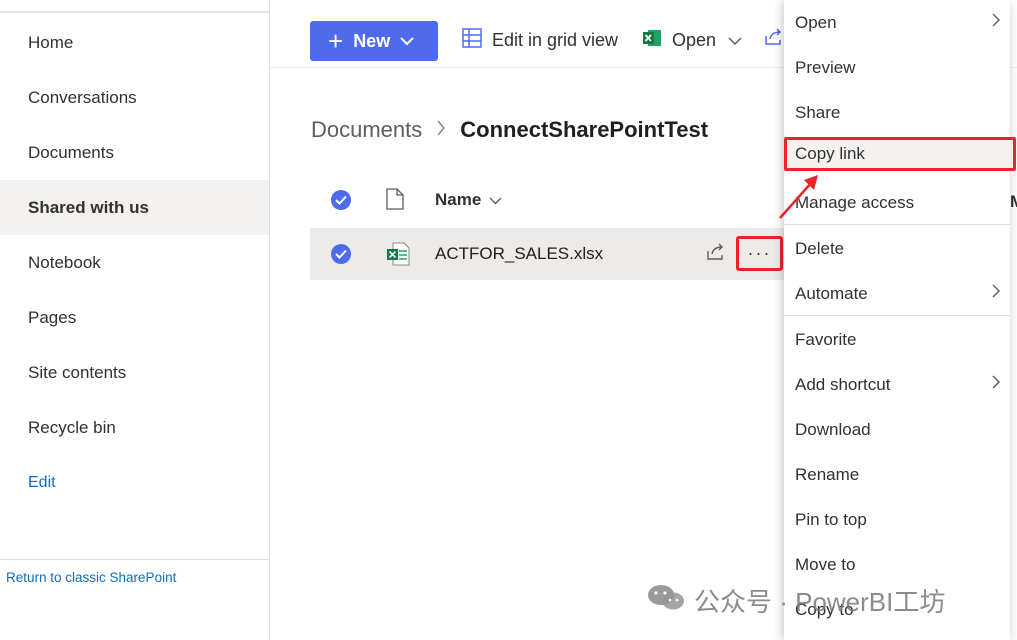  What do you see at coordinates (134, 427) in the screenshot?
I see `nav-item-recycle-bin: Recycle bin` at bounding box center [134, 427].